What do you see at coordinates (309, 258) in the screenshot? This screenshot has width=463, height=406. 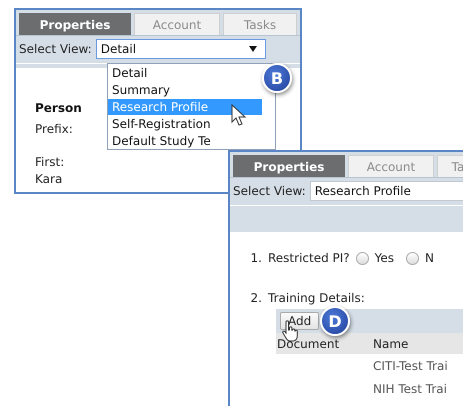 I see `question-label: Restricted PI?` at bounding box center [309, 258].